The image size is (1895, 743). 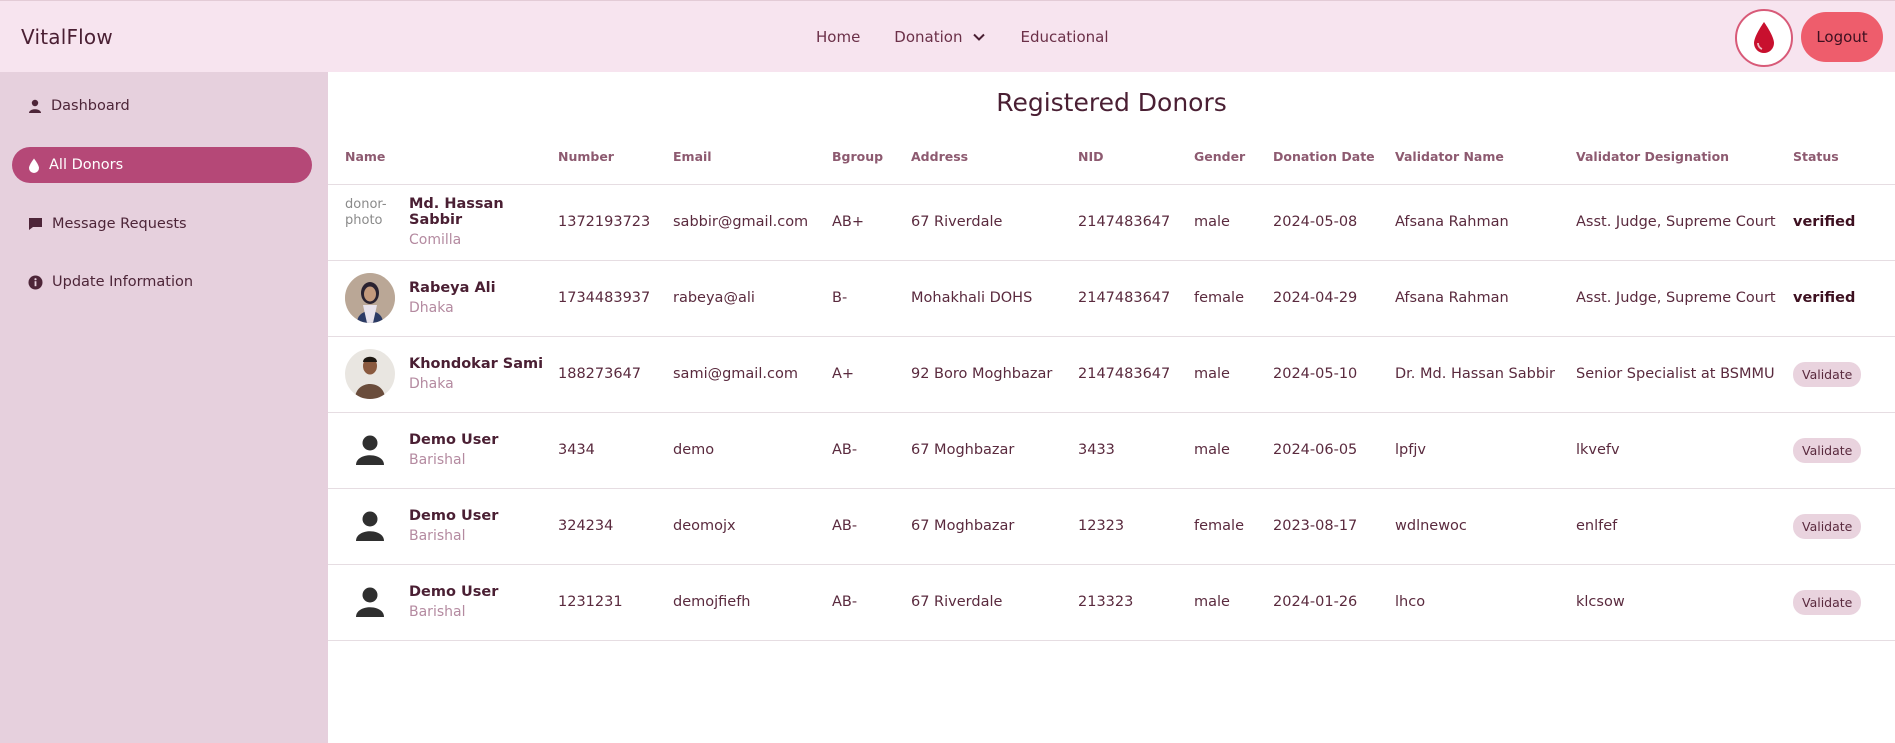 I want to click on column-header: Name, so click(x=443, y=157).